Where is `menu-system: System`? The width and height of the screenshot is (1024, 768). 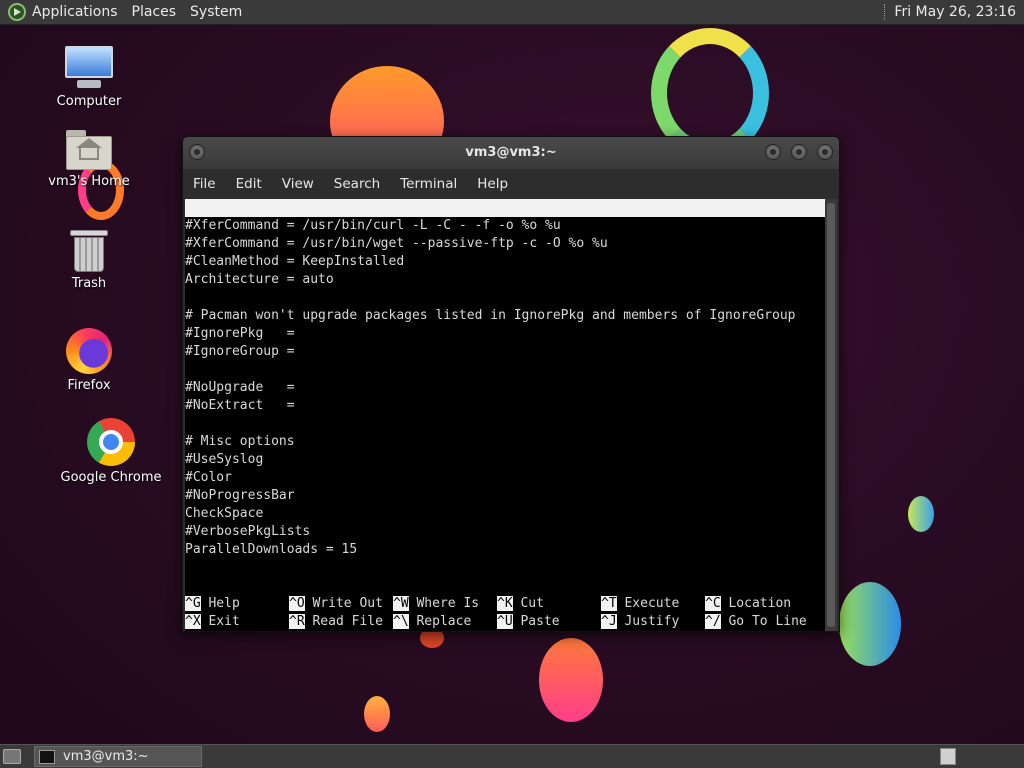 menu-system: System is located at coordinates (216, 12).